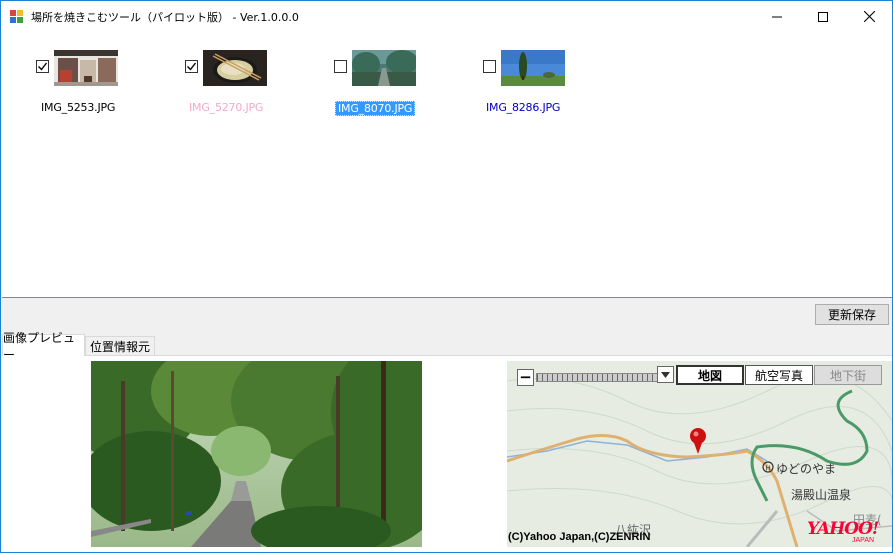 This screenshot has height=553, width=893. What do you see at coordinates (525, 377) in the screenshot?
I see `zoom-out-button: −` at bounding box center [525, 377].